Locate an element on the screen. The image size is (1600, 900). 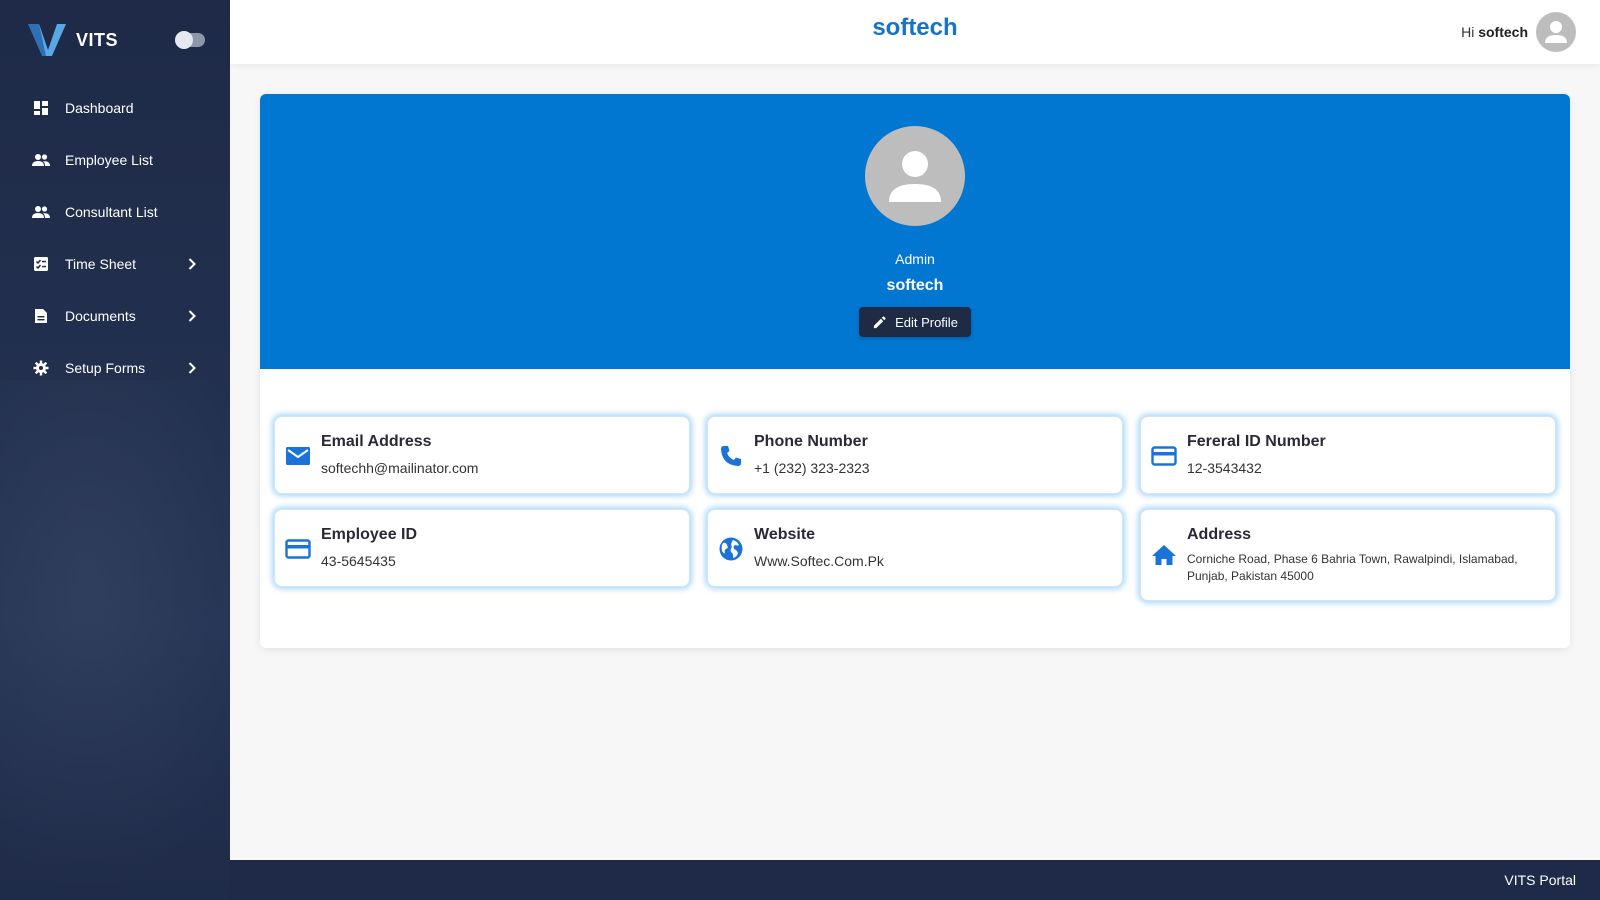
profile-avatar is located at coordinates (915, 176).